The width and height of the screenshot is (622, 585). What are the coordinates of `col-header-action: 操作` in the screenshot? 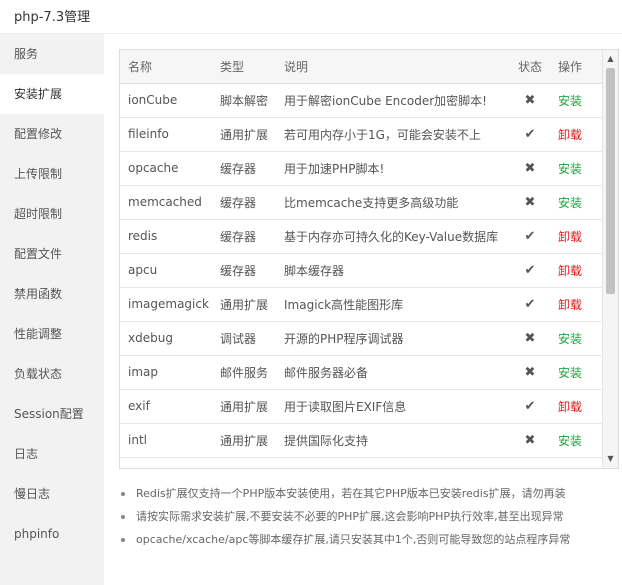 It's located at (577, 67).